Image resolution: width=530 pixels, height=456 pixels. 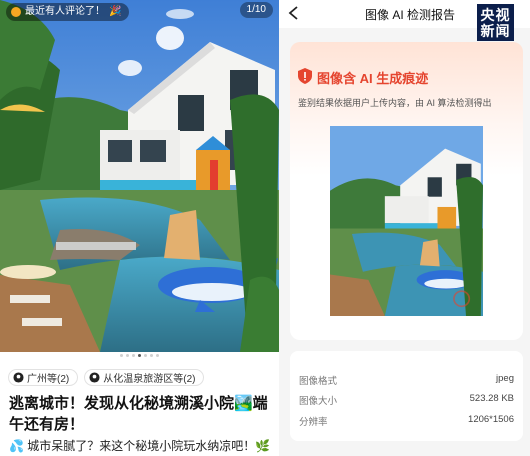 I want to click on location-tag: 广州等(2), so click(x=43, y=377).